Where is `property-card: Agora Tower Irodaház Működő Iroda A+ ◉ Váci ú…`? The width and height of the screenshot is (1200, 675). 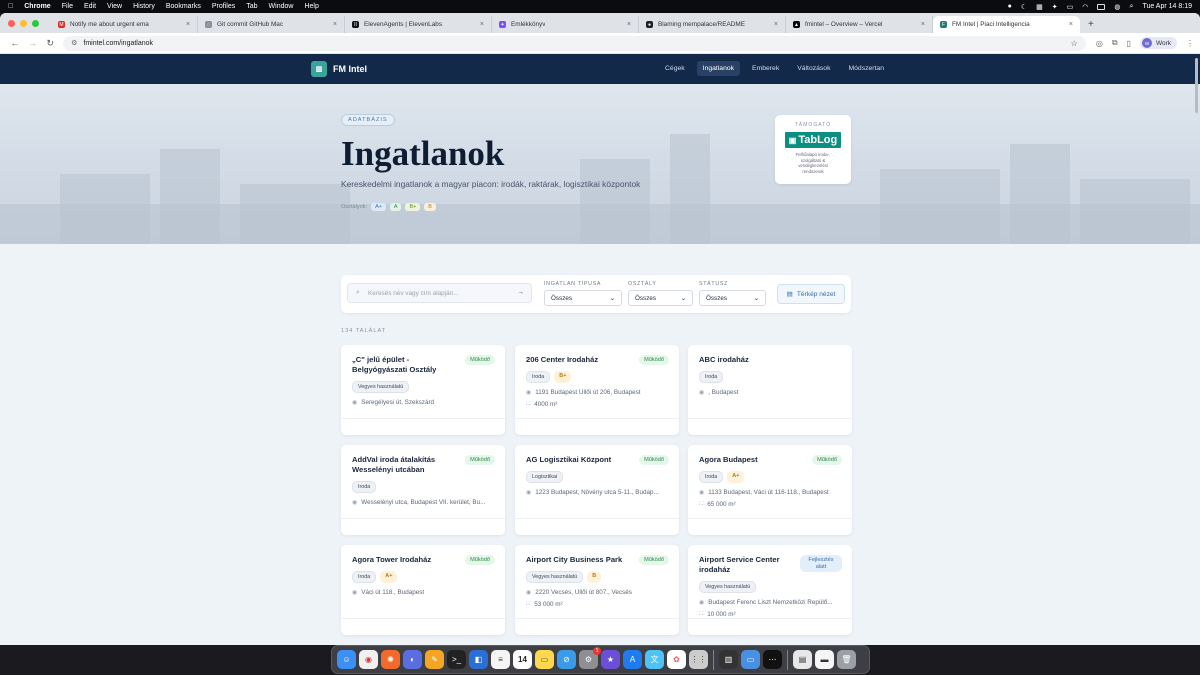
property-card: Agora Tower Irodaház Működő Iroda A+ ◉ Váci ú… is located at coordinates (423, 590).